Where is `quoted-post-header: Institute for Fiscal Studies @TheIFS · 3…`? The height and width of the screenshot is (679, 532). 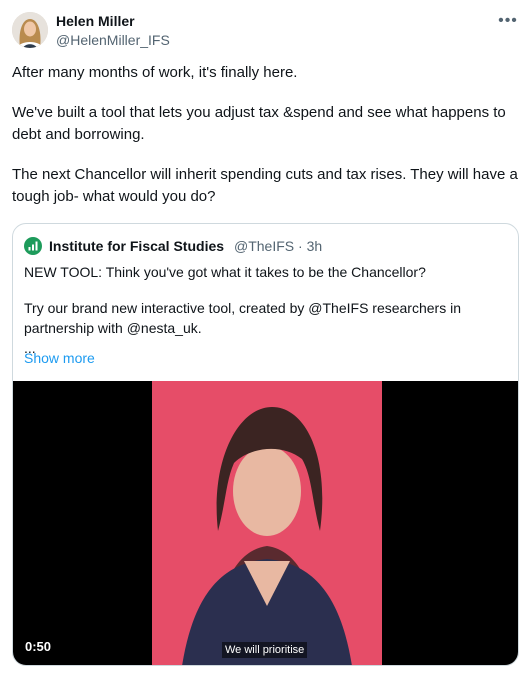
quoted-post-header: Institute for Fiscal Studies @TheIFS · 3… is located at coordinates (266, 246).